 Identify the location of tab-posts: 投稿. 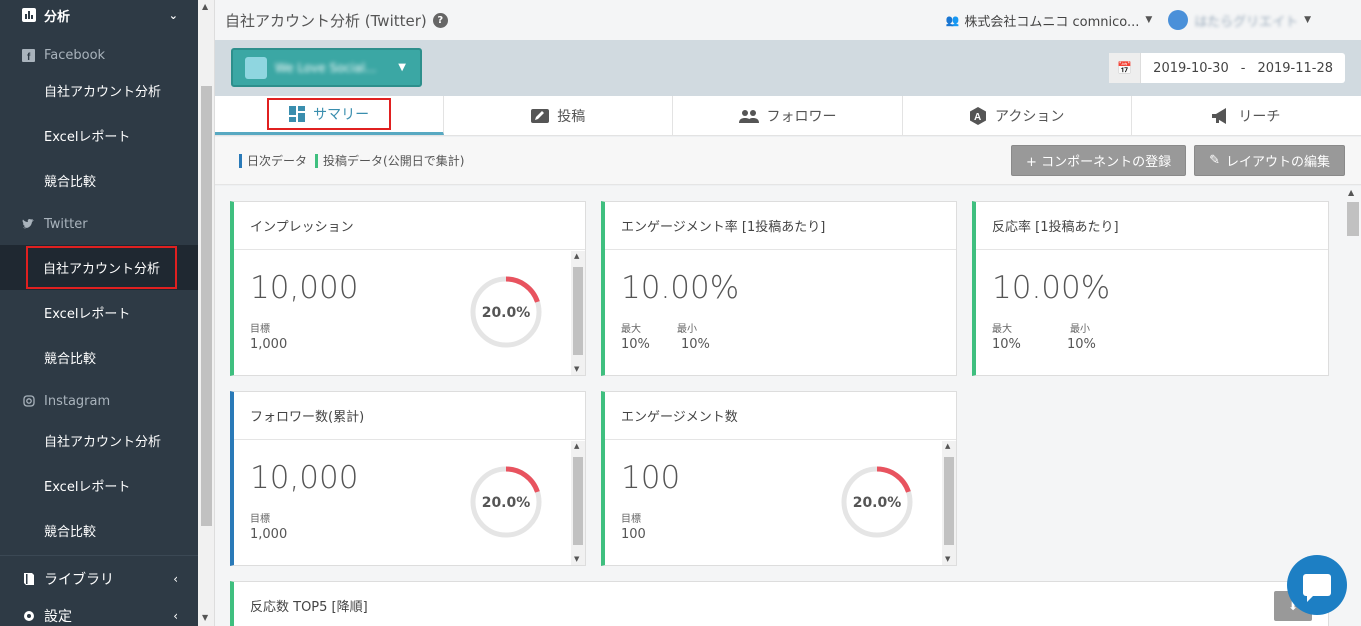
(559, 115).